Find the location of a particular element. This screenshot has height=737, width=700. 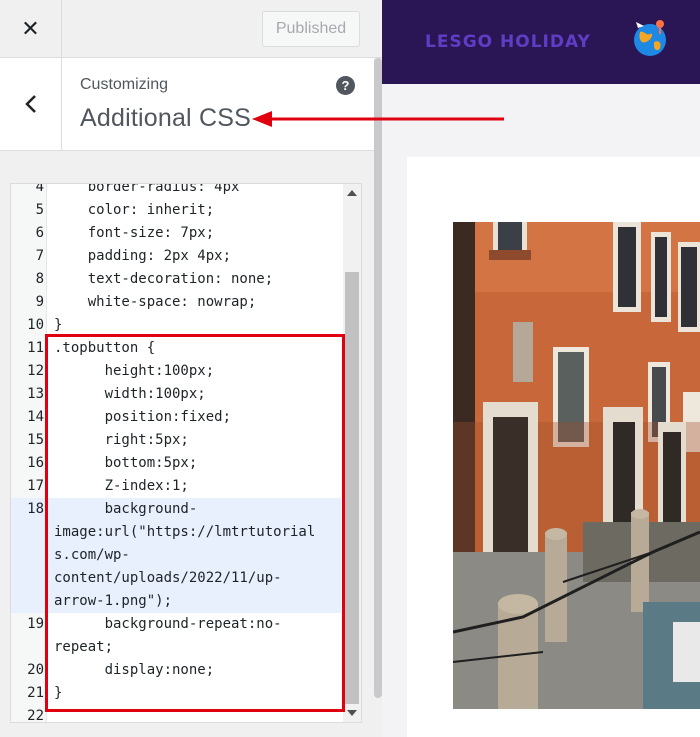

code-text-segment: Z-index:1; is located at coordinates (121, 486).